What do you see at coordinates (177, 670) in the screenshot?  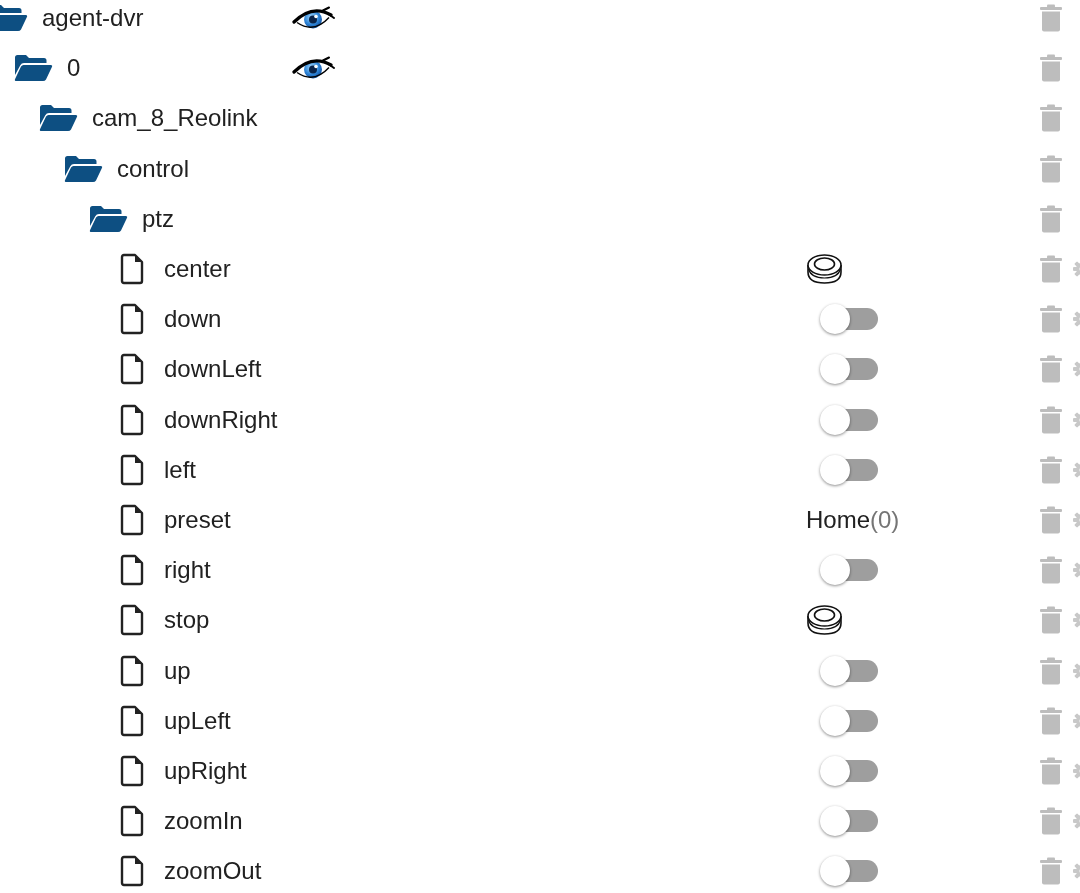 I see `file-name: up` at bounding box center [177, 670].